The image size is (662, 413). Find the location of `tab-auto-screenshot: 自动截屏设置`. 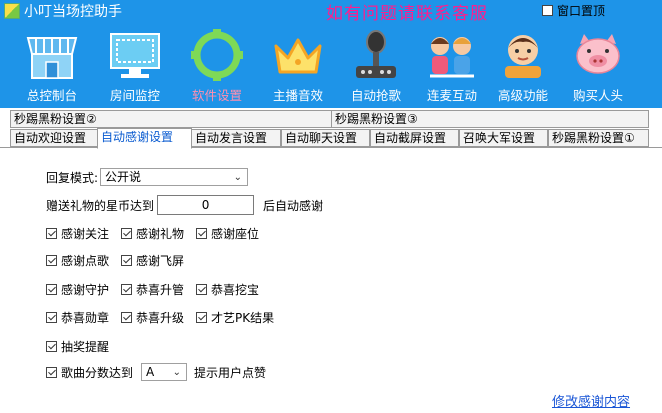

tab-auto-screenshot: 自动截屏设置 is located at coordinates (414, 138).